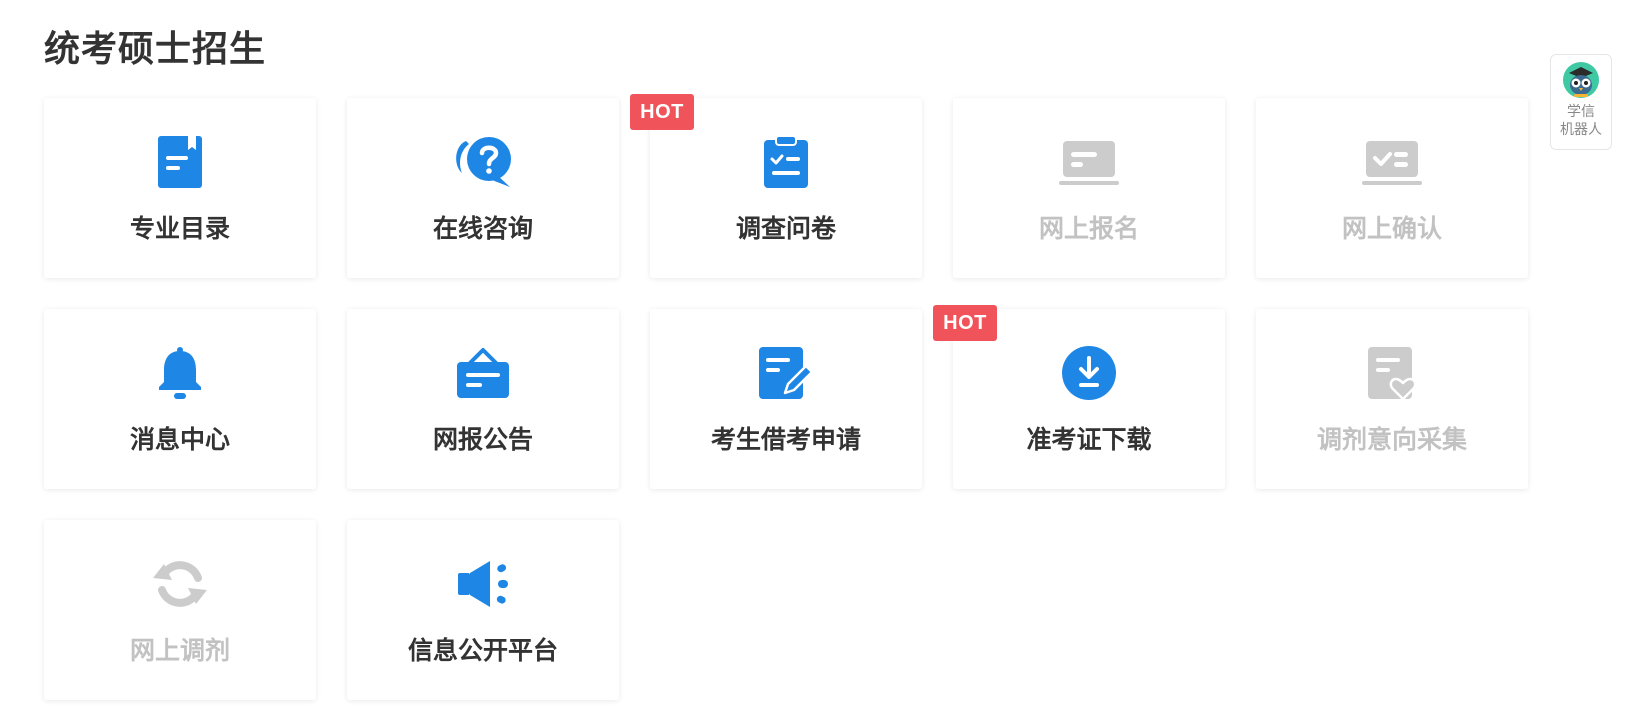 The image size is (1630, 709). I want to click on card-label: 网上确认, so click(1391, 228).